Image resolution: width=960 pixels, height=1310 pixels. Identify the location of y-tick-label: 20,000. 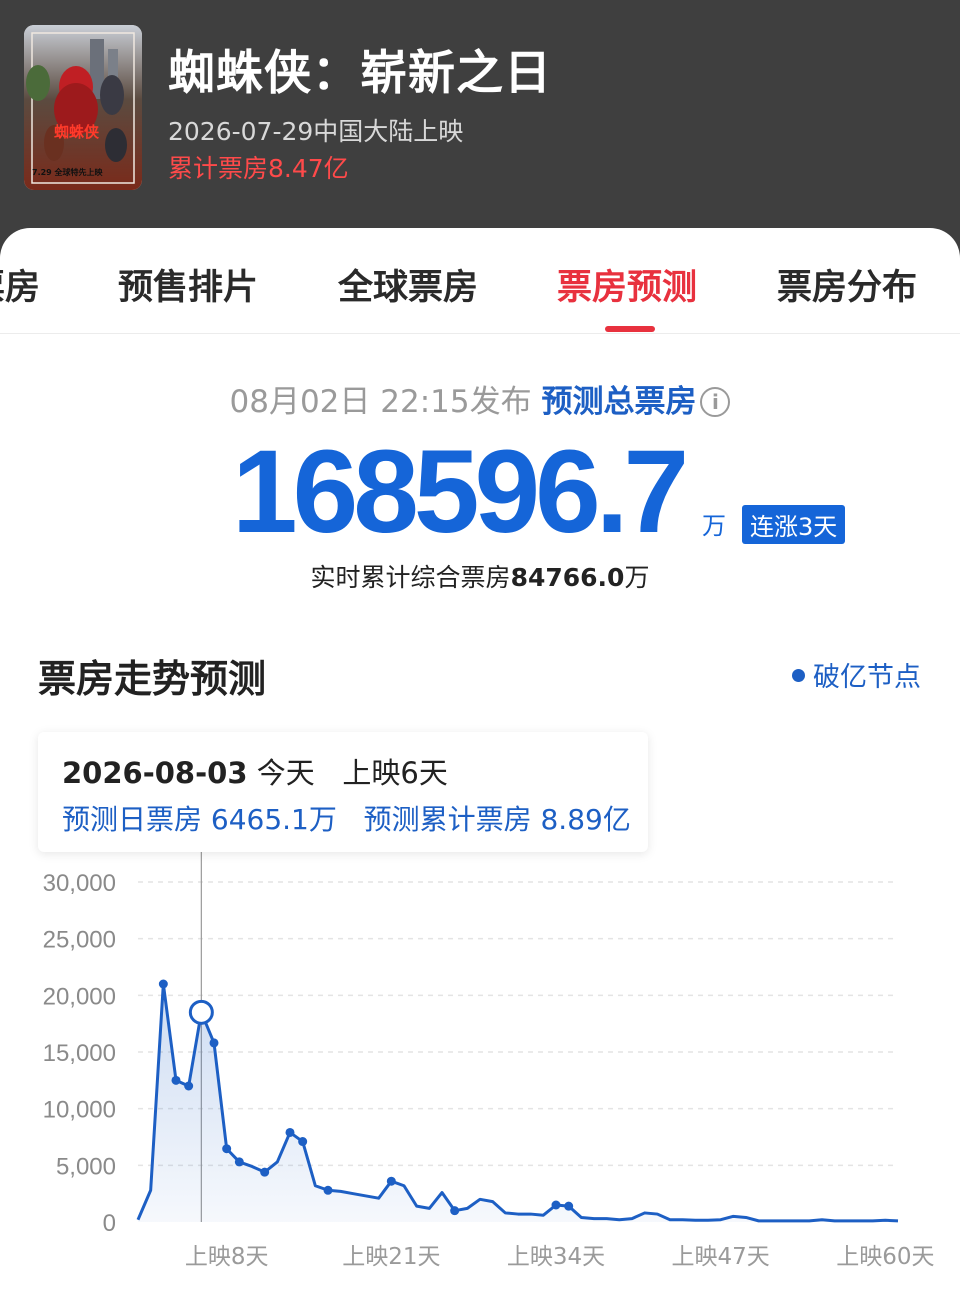
(79, 996).